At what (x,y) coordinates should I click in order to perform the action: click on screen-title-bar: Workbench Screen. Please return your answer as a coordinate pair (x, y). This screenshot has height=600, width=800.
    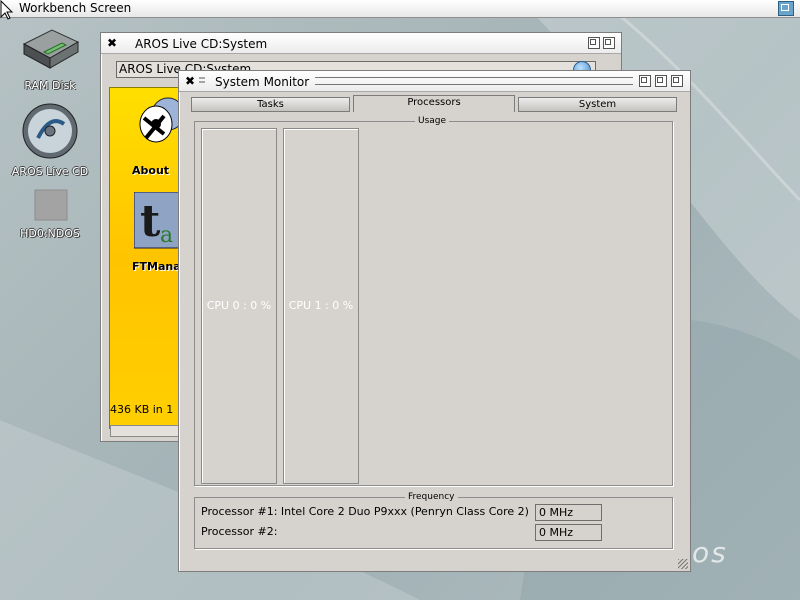
    Looking at the image, I should click on (400, 9).